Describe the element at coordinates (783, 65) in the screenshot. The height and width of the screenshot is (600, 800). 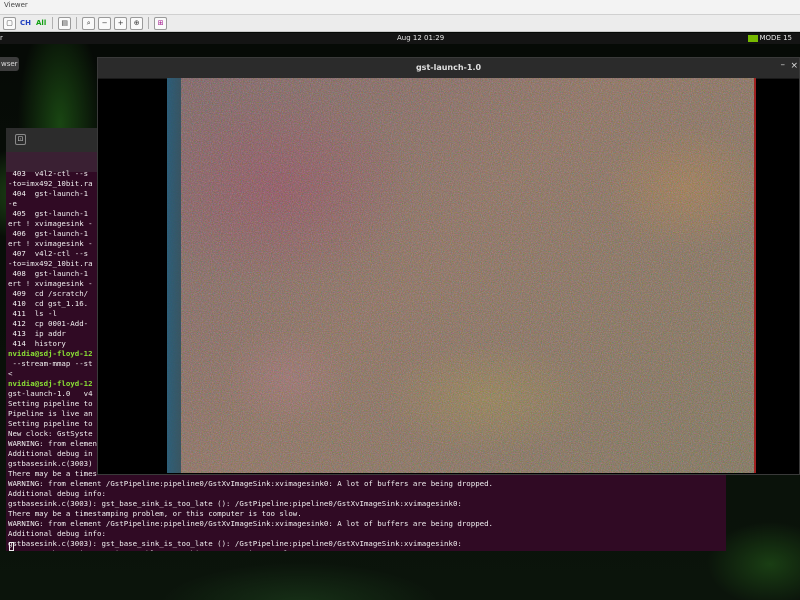
I see `minimize-icon: –` at that location.